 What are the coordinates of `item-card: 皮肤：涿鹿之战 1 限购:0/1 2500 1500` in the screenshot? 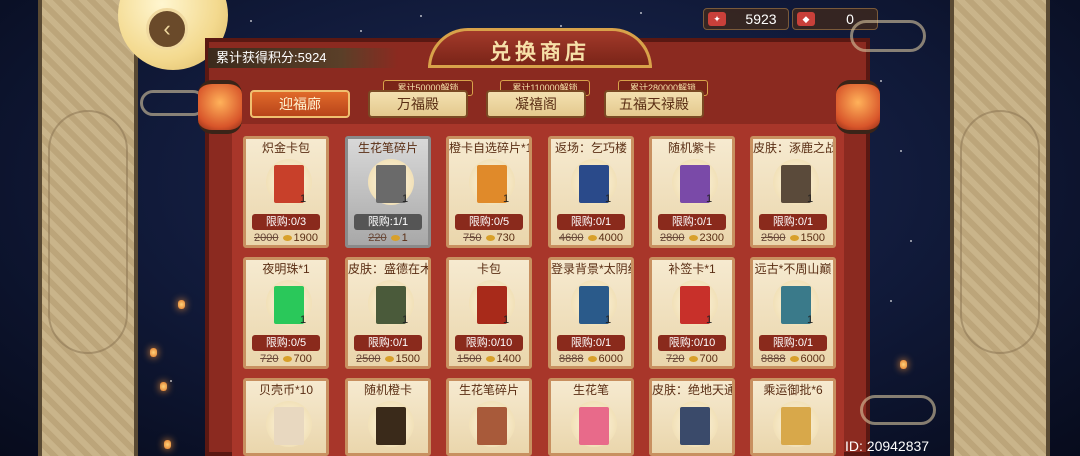 It's located at (793, 192).